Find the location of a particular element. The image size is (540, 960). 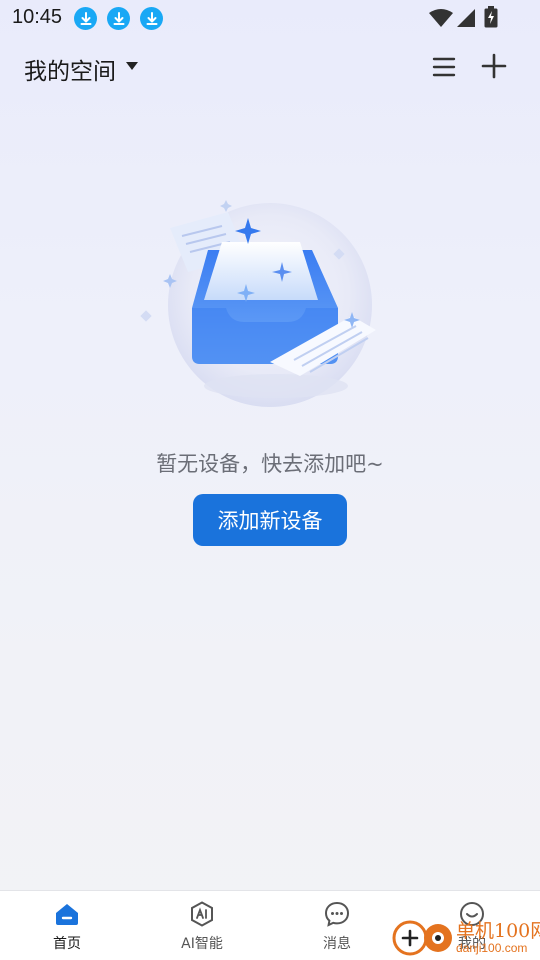

empty-inbox-illustration is located at coordinates (258, 303).